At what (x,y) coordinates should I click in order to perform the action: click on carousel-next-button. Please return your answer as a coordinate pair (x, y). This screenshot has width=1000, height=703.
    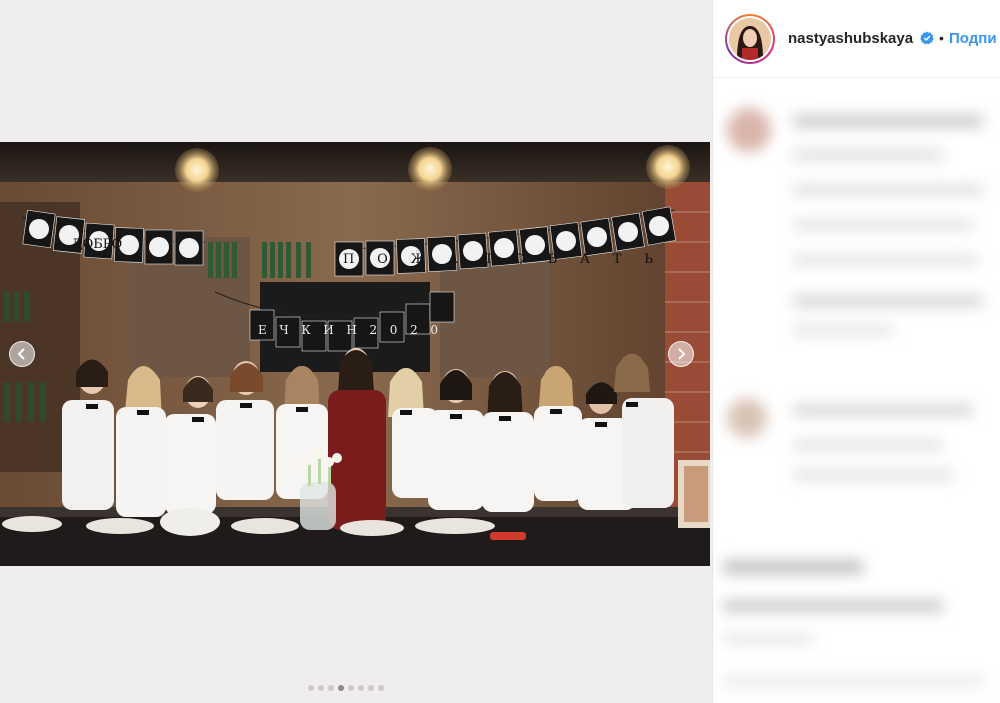
    Looking at the image, I should click on (681, 354).